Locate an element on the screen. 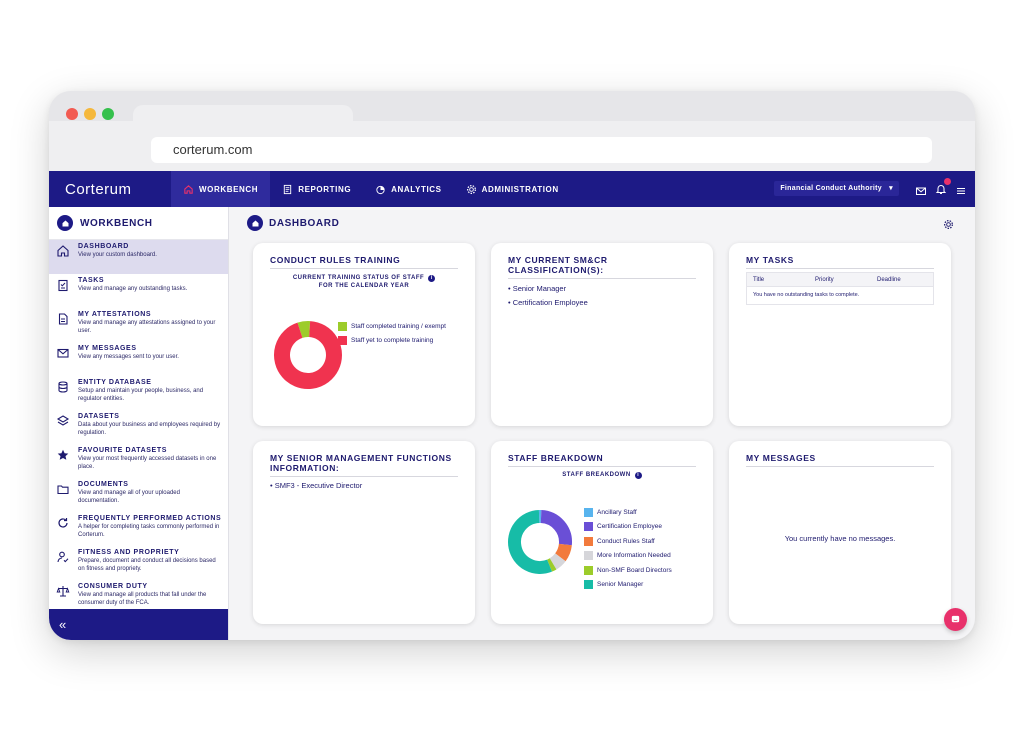 Image resolution: width=1024 pixels, height=732 pixels. legend-item: Senior Manager is located at coordinates (628, 585).